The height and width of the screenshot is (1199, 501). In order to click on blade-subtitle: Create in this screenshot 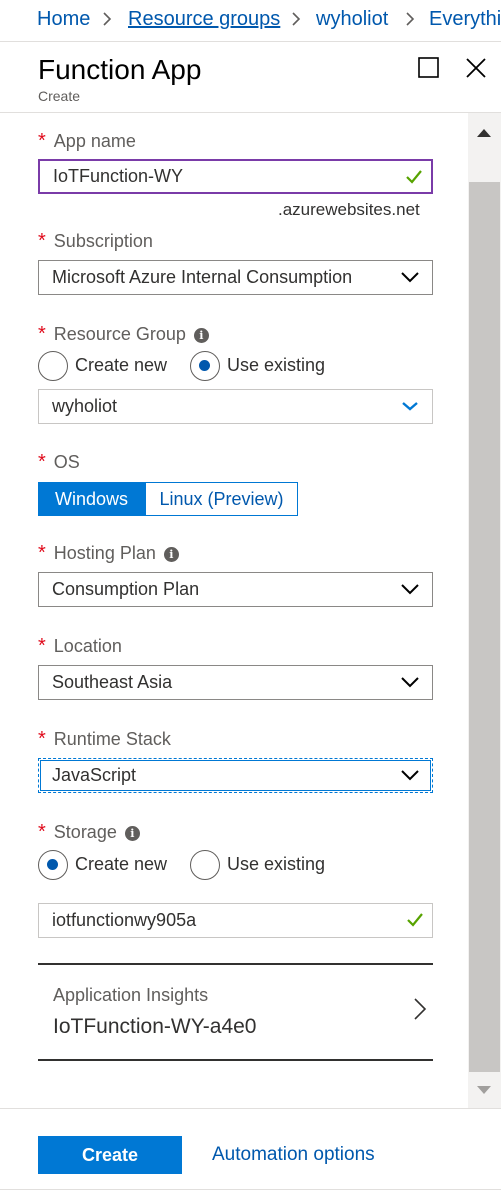, I will do `click(59, 96)`.